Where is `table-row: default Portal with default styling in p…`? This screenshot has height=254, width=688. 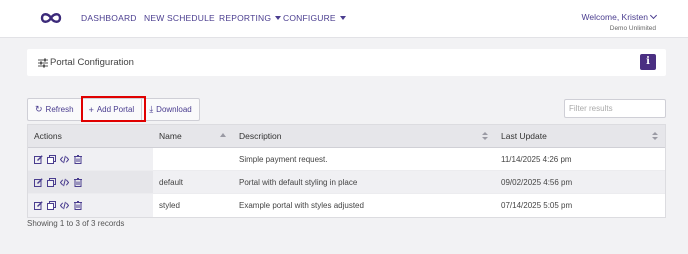
table-row: default Portal with default styling in p… is located at coordinates (346, 182).